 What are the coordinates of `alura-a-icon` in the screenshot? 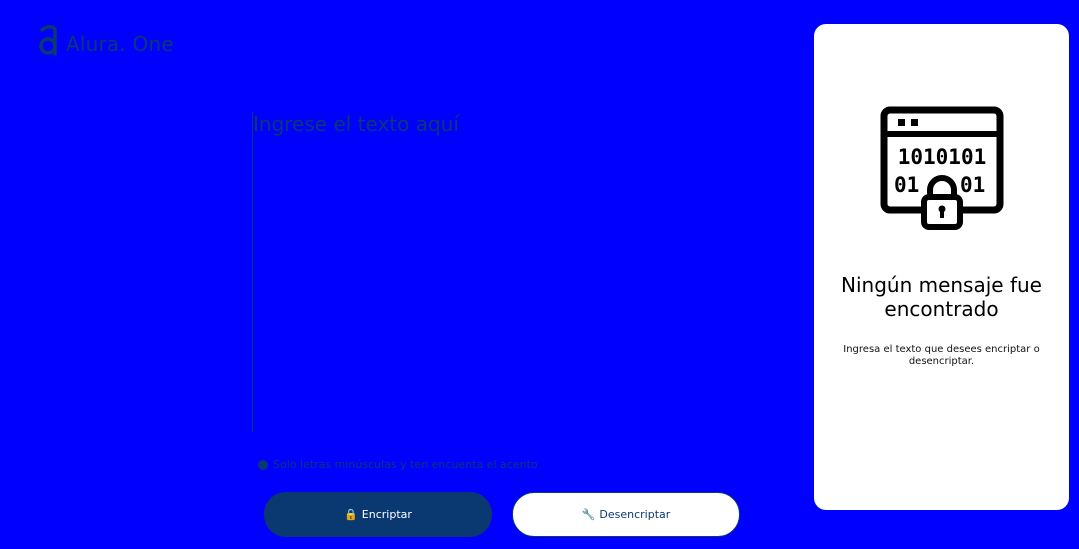 It's located at (48, 40).